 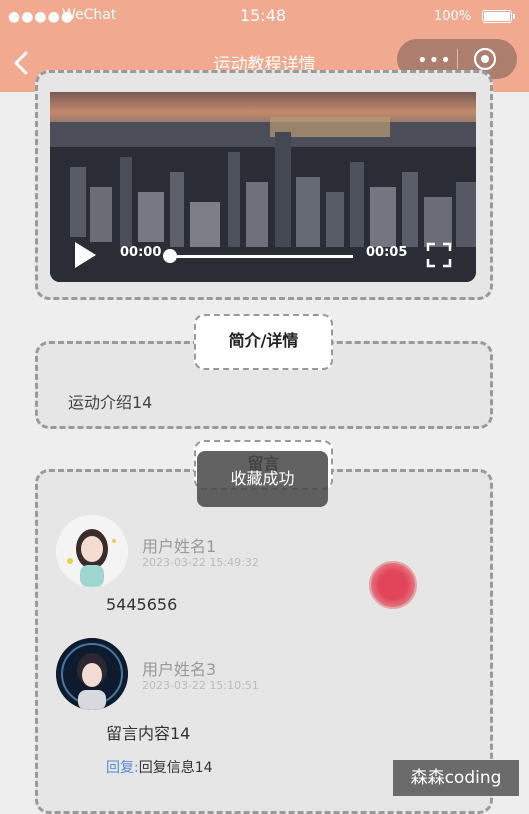 I want to click on progress-knob, so click(x=170, y=256).